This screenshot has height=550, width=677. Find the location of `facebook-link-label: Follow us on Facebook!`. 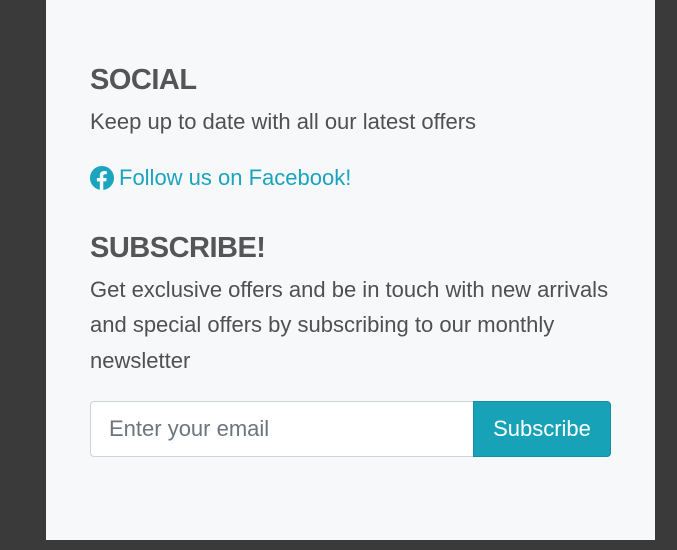

facebook-link-label: Follow us on Facebook! is located at coordinates (235, 177).